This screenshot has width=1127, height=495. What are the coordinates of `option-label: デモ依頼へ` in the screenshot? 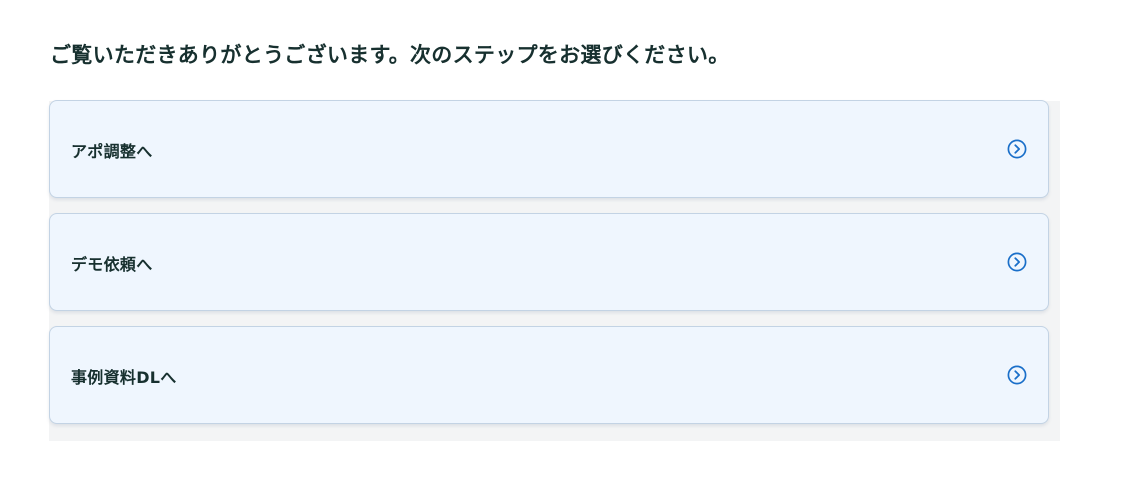 It's located at (112, 264).